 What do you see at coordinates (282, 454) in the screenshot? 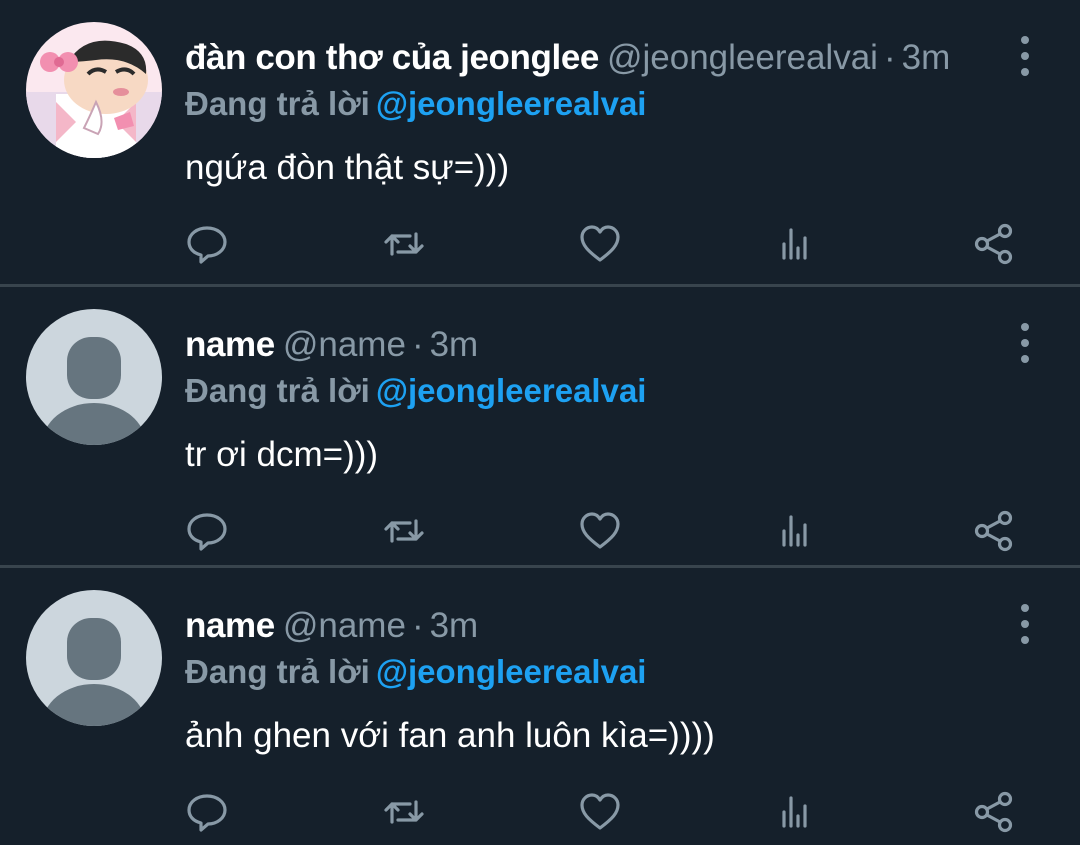
I see `tweet-text: tr ơi dcm=)))` at bounding box center [282, 454].